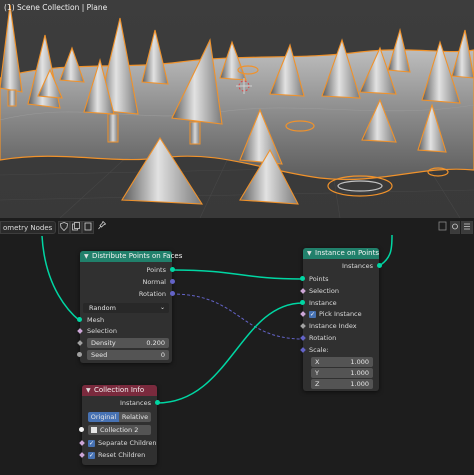 The image size is (474, 475). I want to click on density-value: 0.200, so click(155, 343).